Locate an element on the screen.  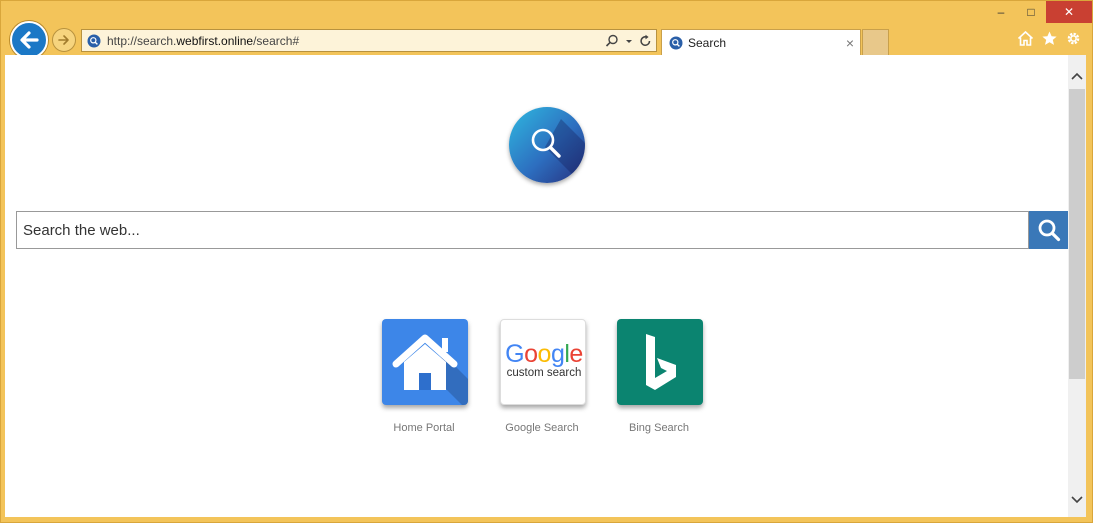
chevron-down-icon is located at coordinates (1077, 500).